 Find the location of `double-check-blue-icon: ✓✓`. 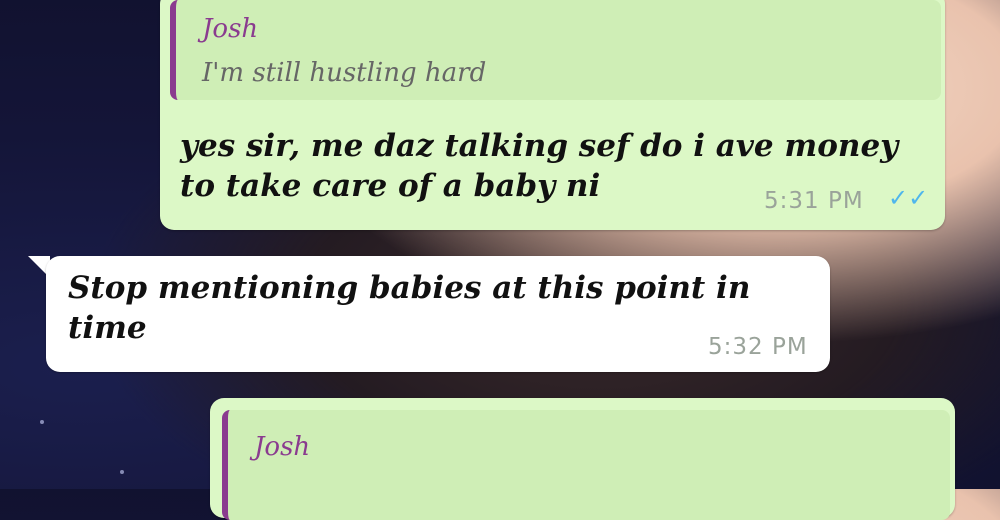

double-check-blue-icon: ✓✓ is located at coordinates (908, 198).